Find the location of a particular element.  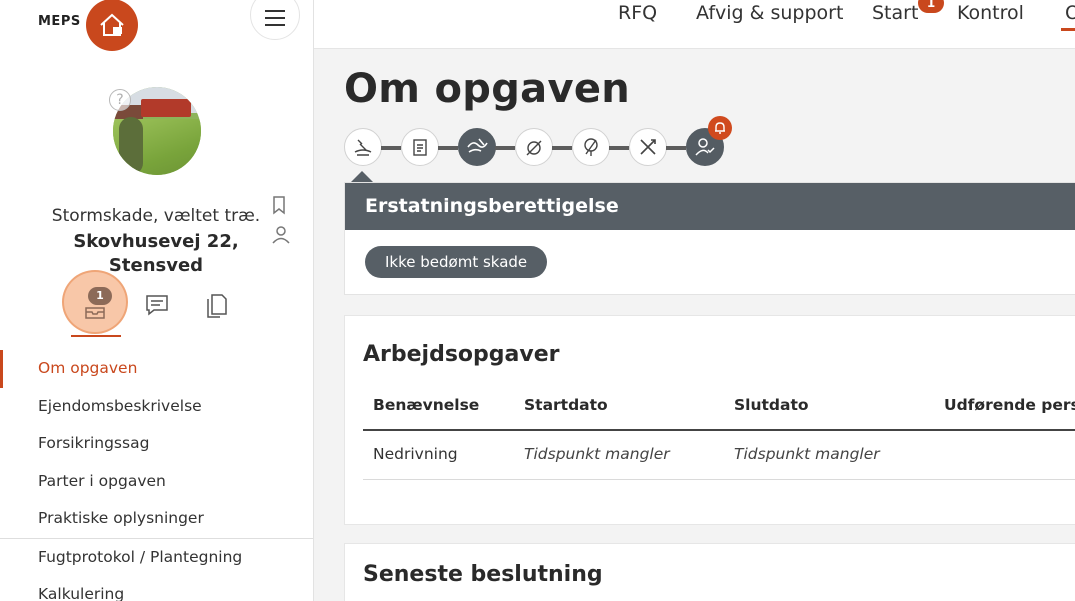

people-hand-icon is located at coordinates (363, 147).